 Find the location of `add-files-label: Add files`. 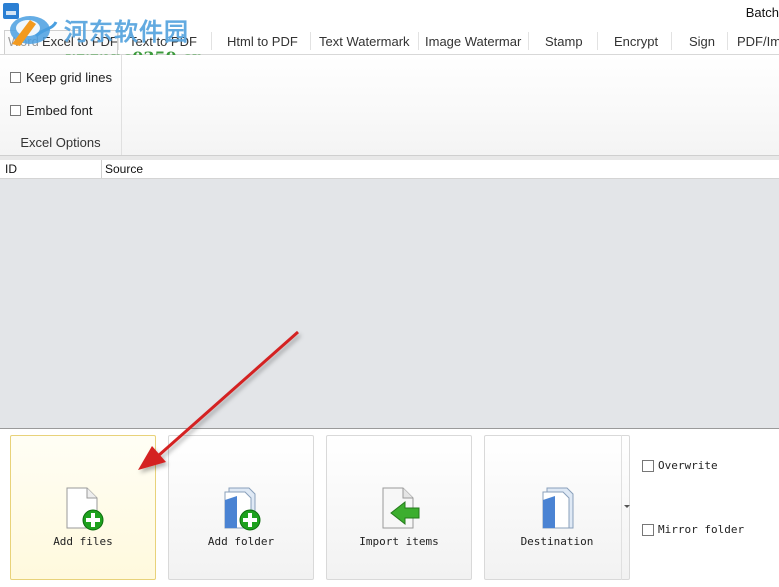

add-files-label: Add files is located at coordinates (83, 541).